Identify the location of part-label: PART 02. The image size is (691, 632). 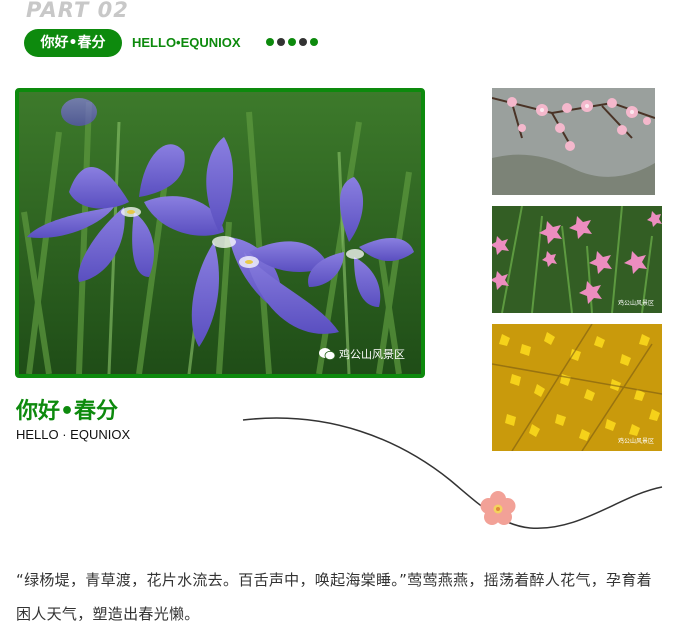
(77, 11).